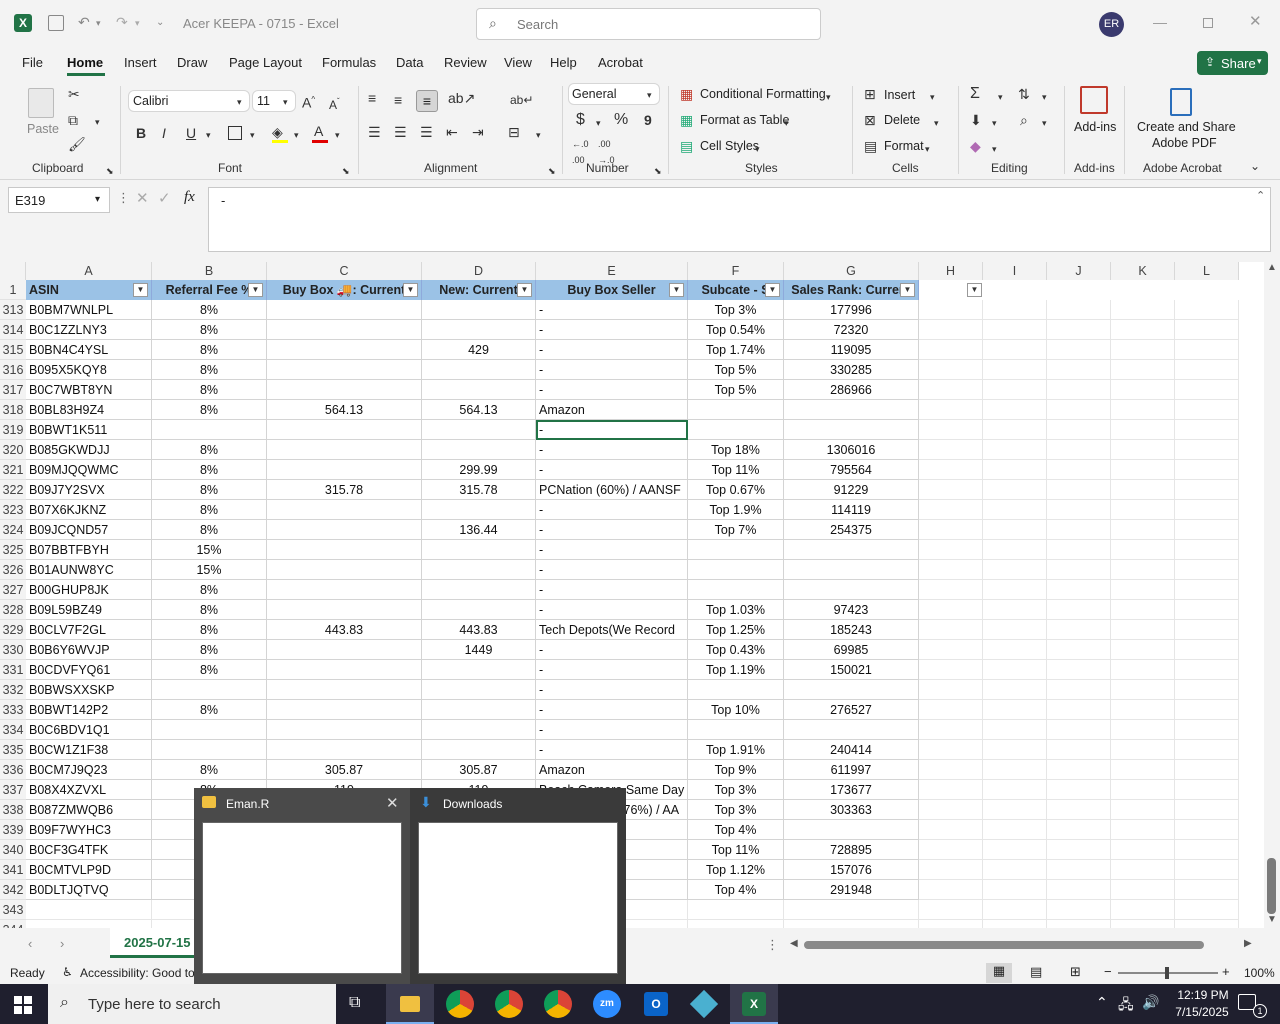  I want to click on format-as-table-button: Format as Table, so click(744, 120).